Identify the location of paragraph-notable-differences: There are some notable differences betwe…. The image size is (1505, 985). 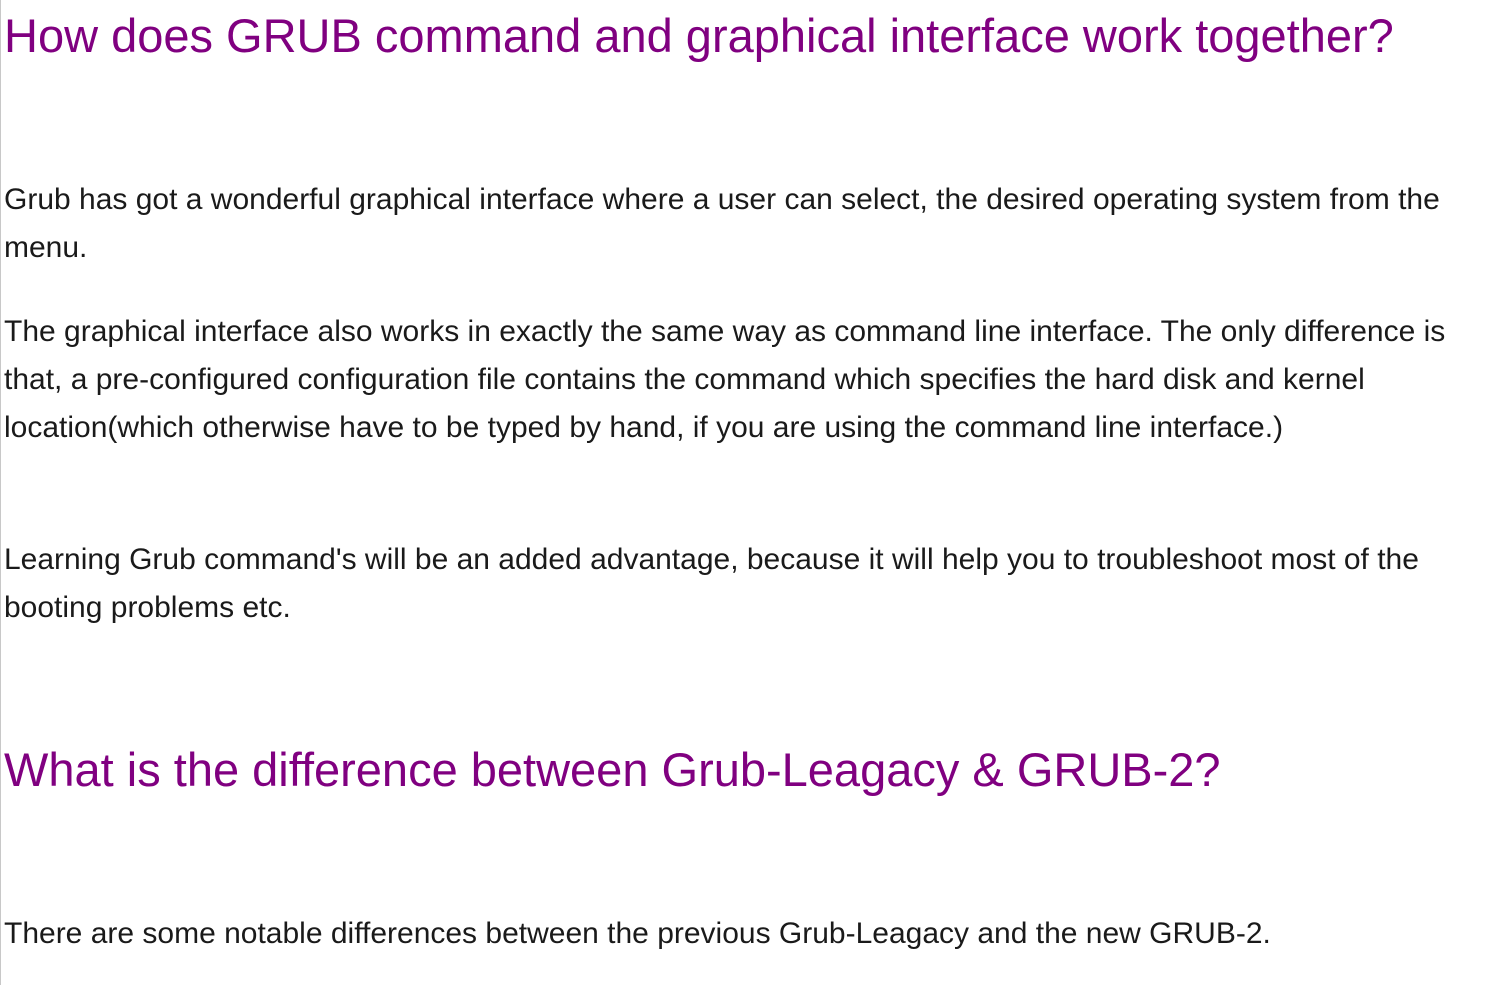
(637, 933).